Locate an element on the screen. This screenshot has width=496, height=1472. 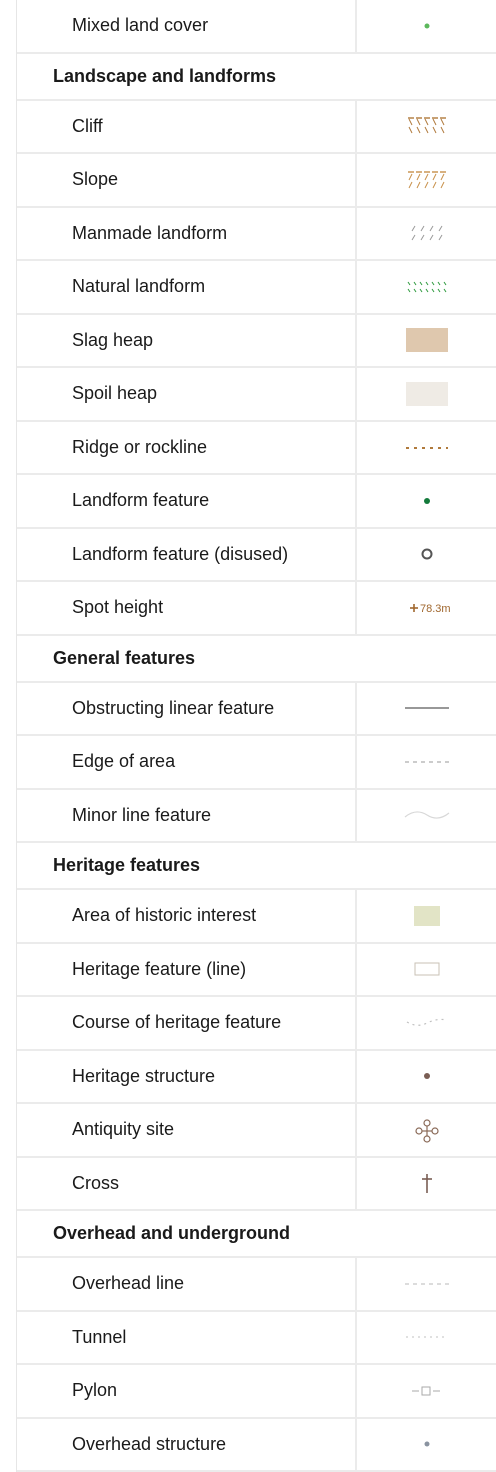
spot-height-value: 78.3m is located at coordinates (435, 609).